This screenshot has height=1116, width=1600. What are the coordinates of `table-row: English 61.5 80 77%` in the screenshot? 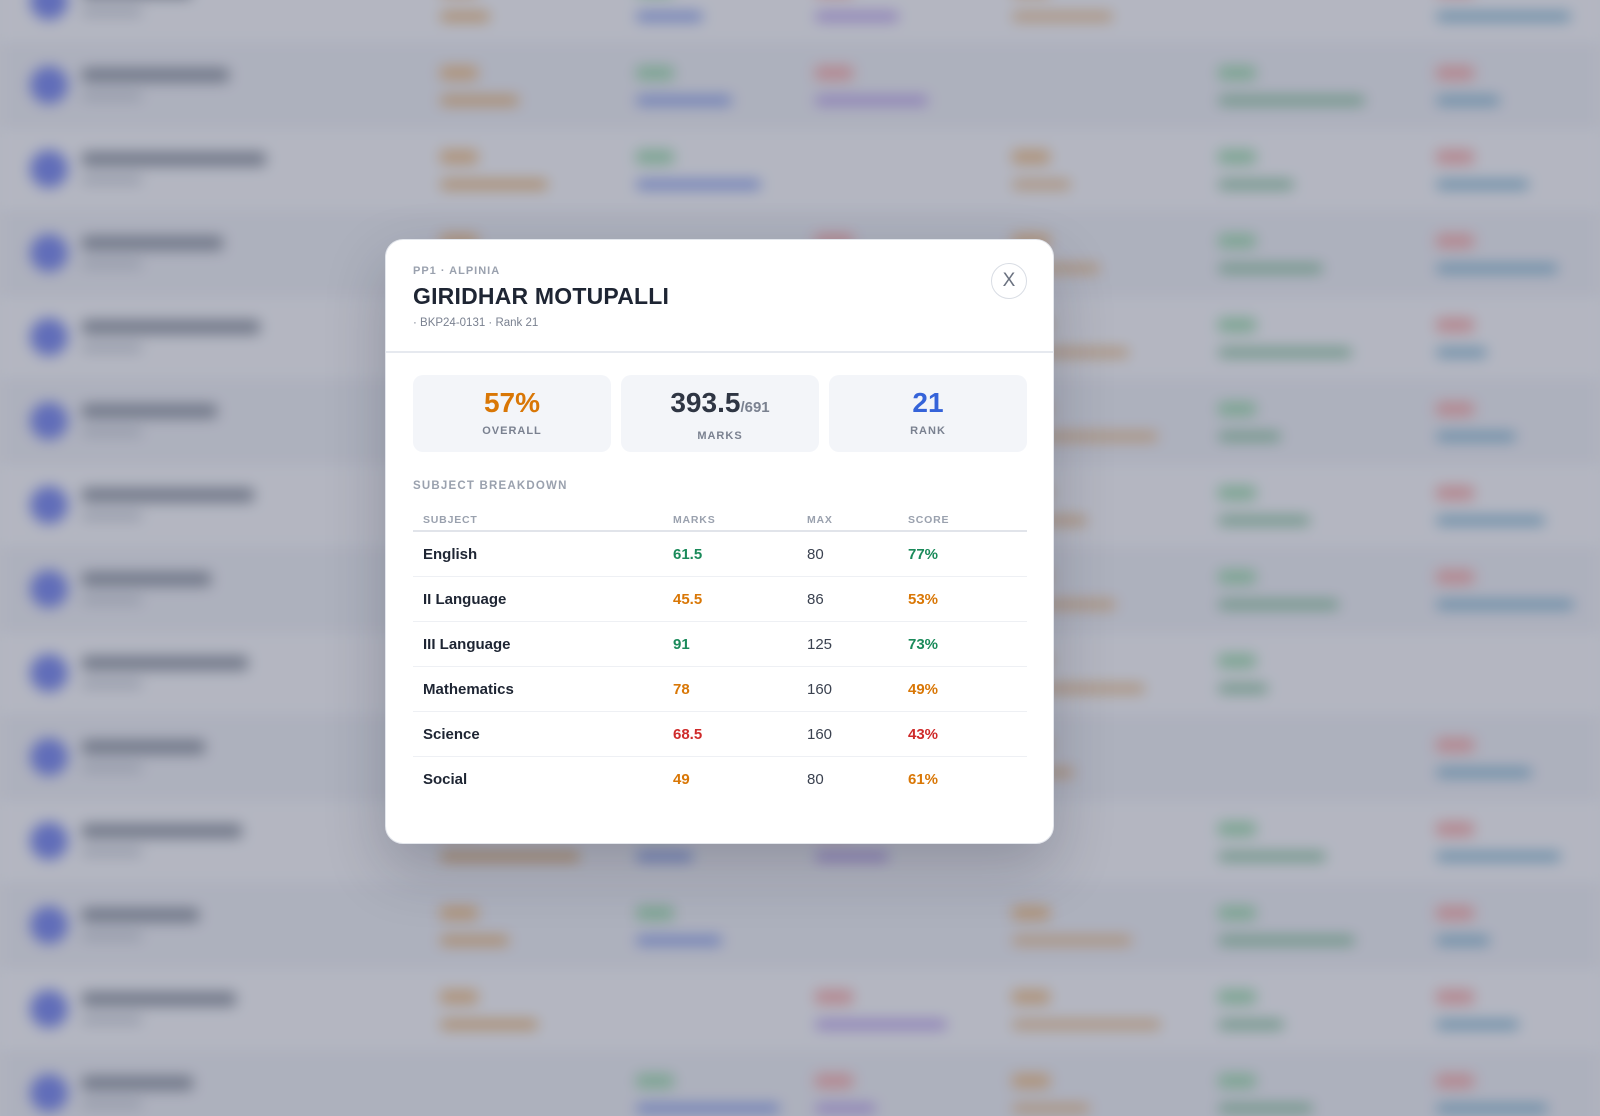 It's located at (720, 554).